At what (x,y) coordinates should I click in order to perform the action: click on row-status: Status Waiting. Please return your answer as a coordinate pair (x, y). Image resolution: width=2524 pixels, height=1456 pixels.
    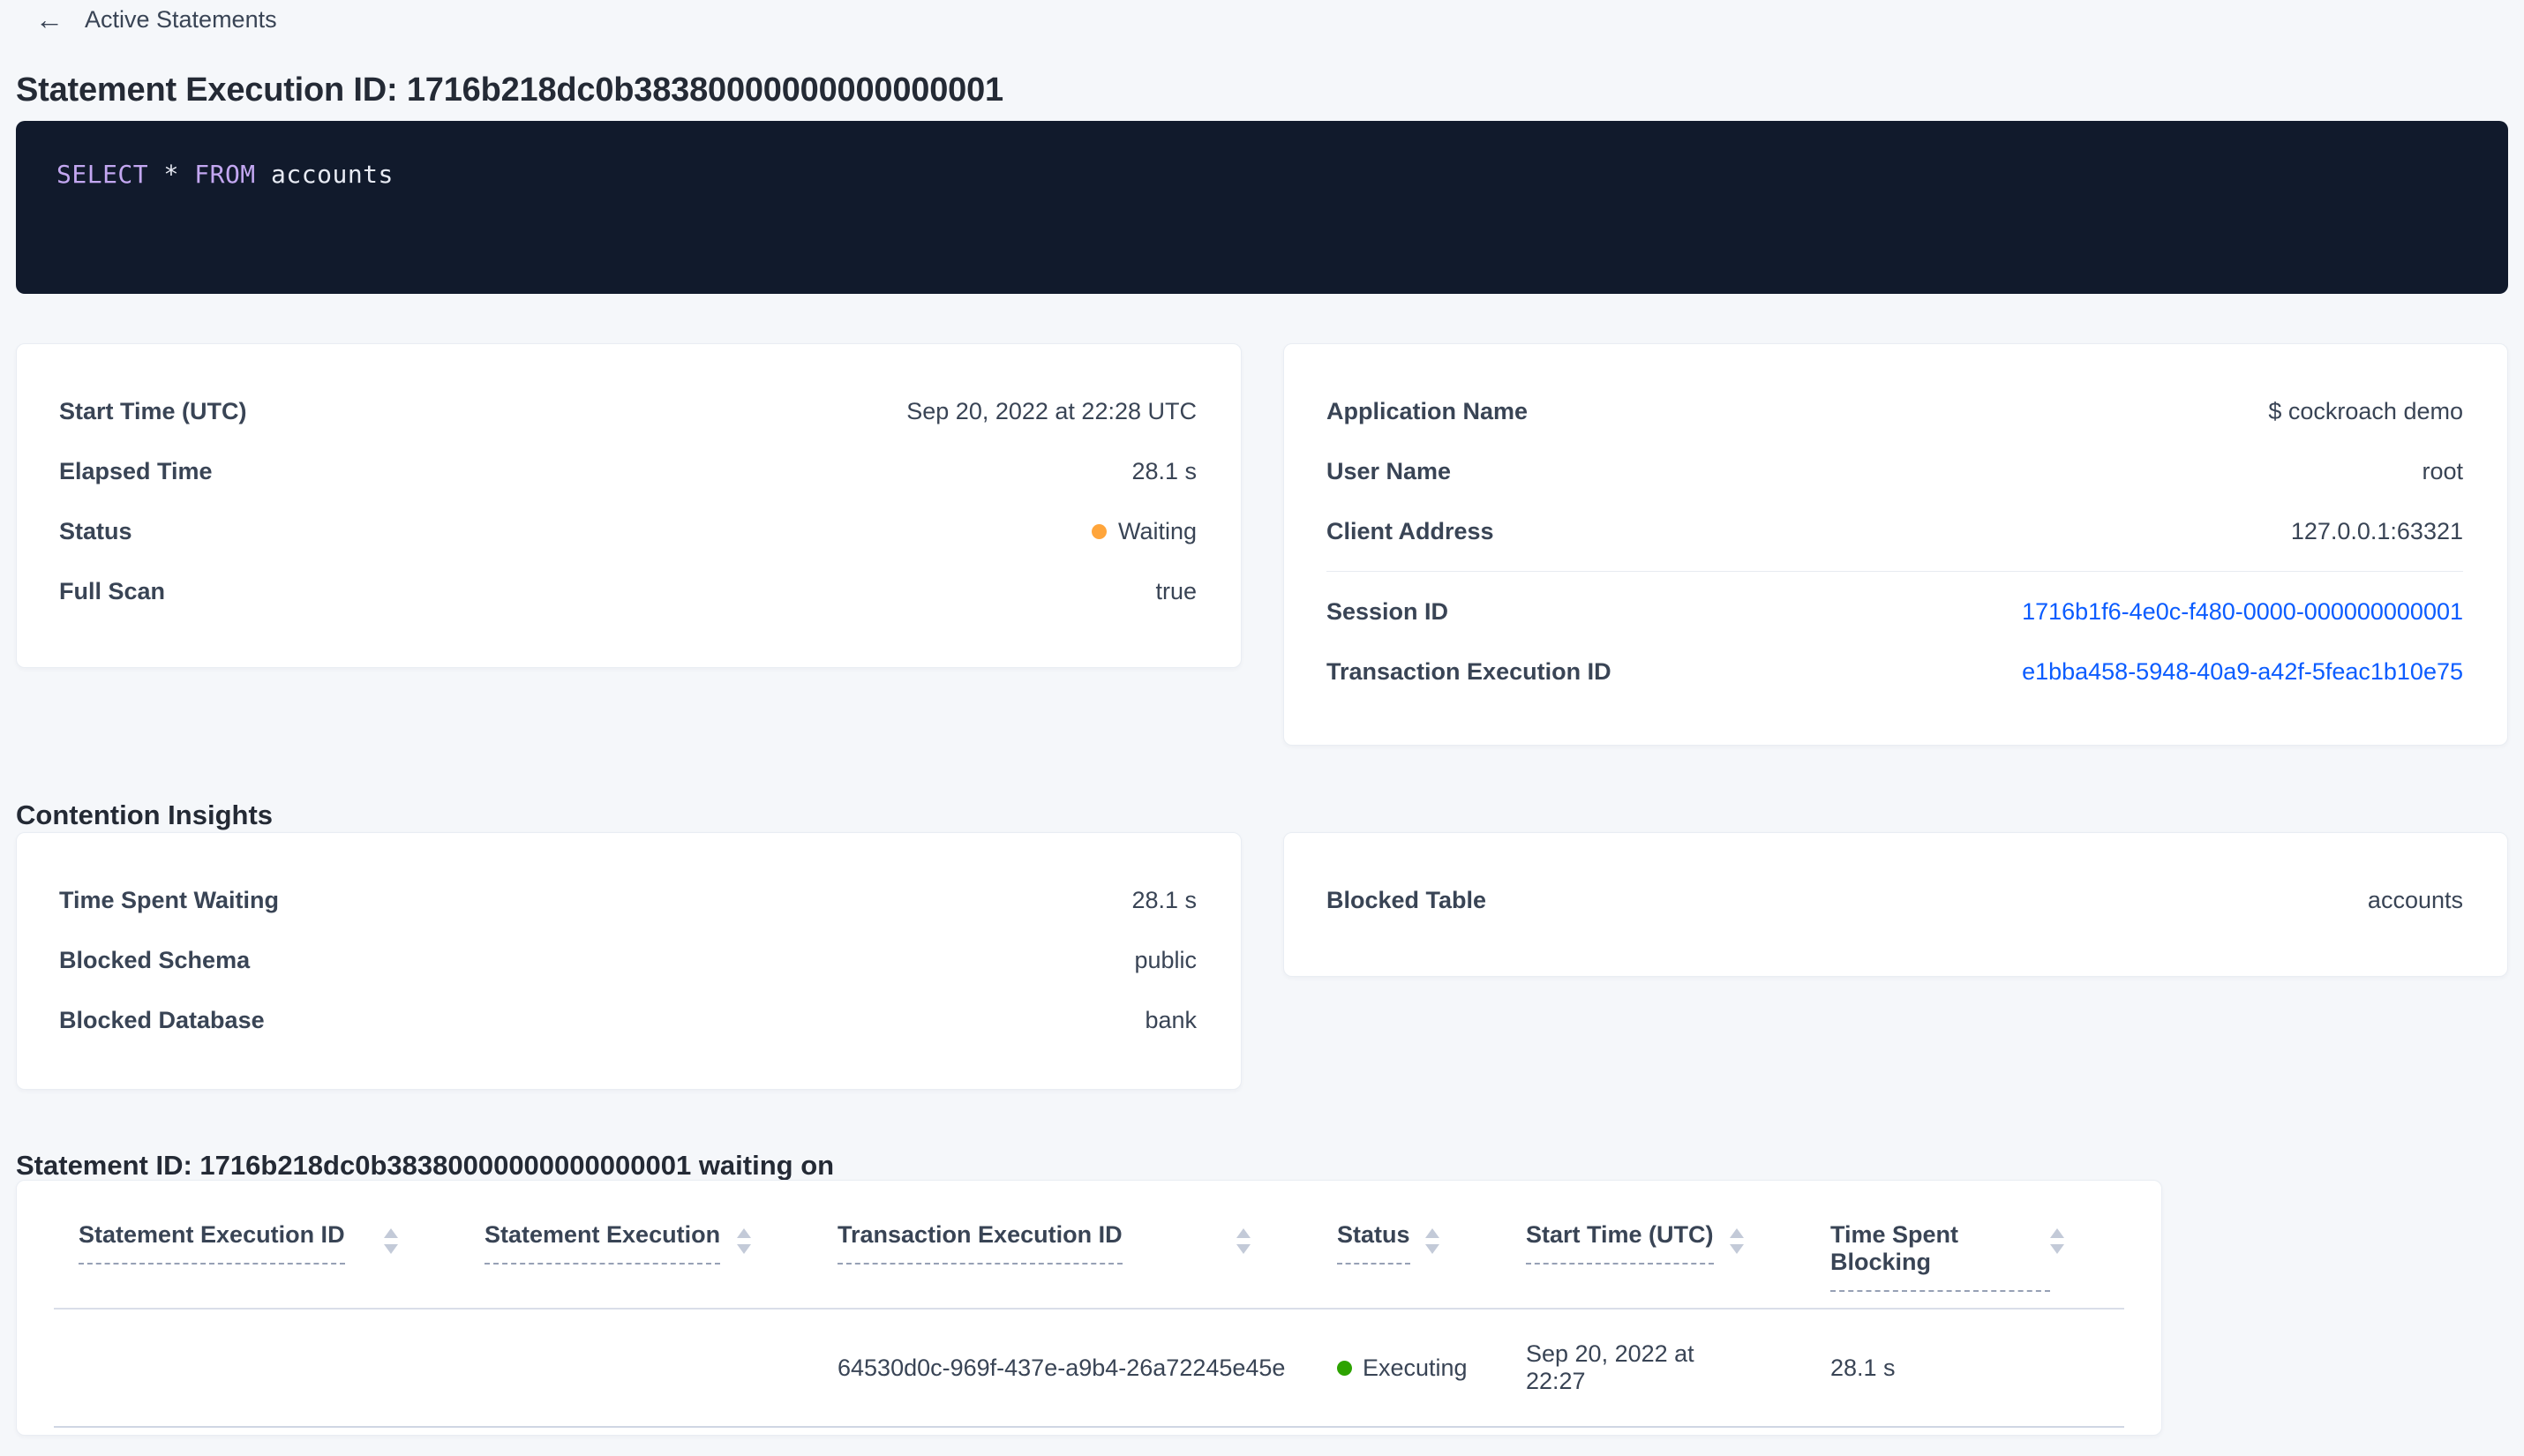
    Looking at the image, I should click on (628, 531).